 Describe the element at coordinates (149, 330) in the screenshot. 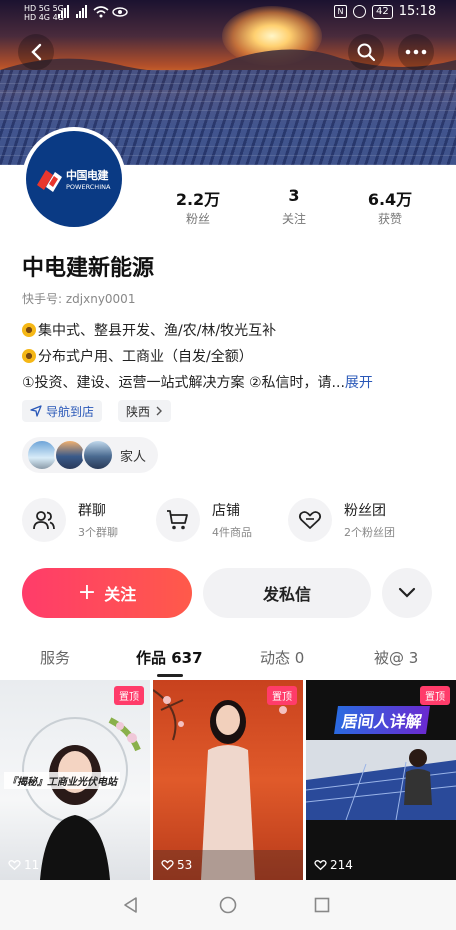

I see `bio-line-1: 集中式、整县开发、渔/农/林/牧光互补` at that location.